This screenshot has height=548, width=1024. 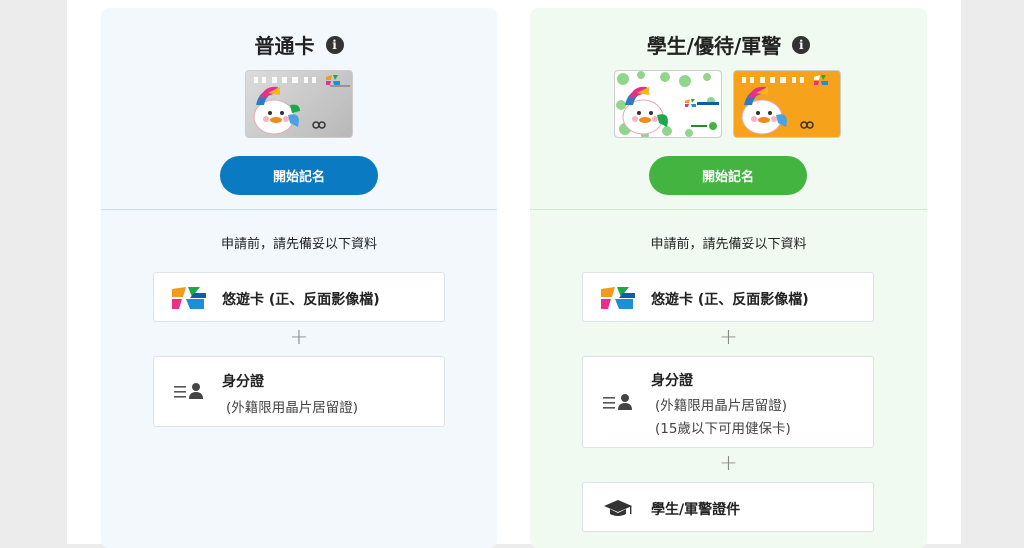 I want to click on general-card-image, so click(x=299, y=104).